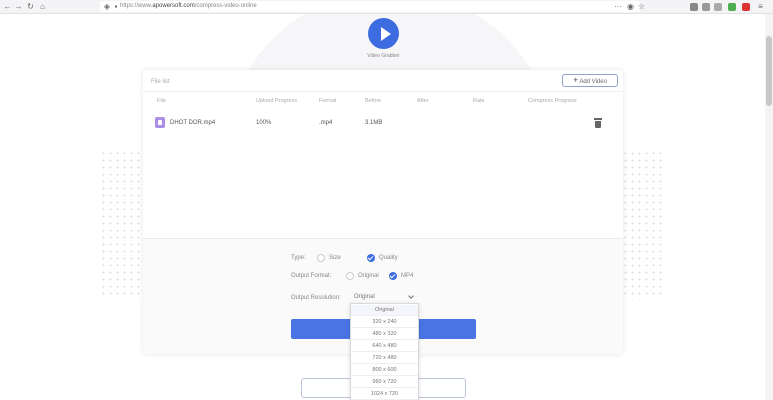 This screenshot has width=773, height=400. I want to click on header-divider, so click(383, 91).